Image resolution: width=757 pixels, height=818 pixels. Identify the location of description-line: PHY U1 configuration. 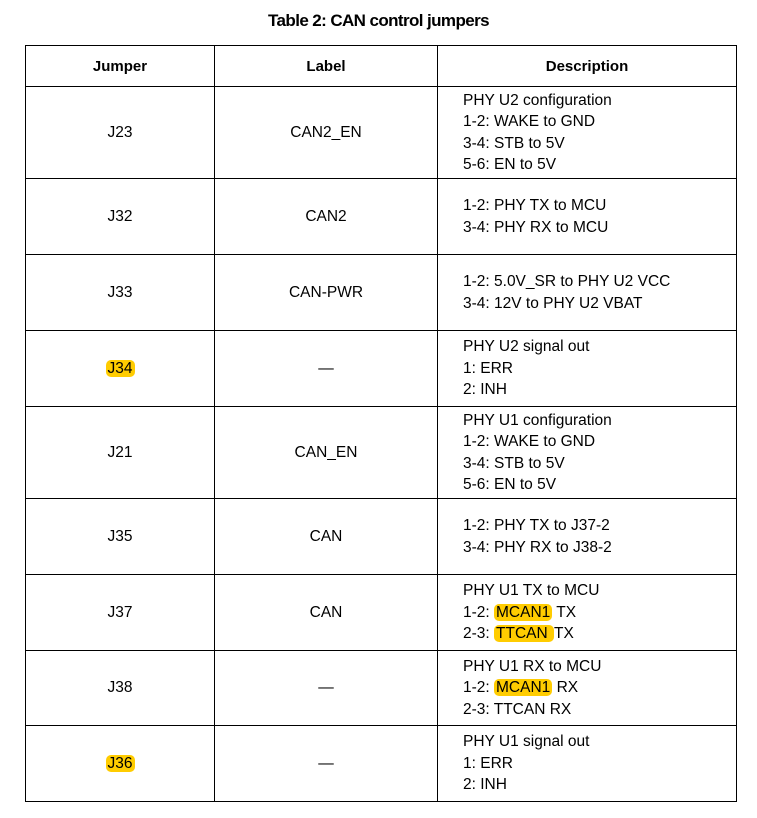
(599, 421).